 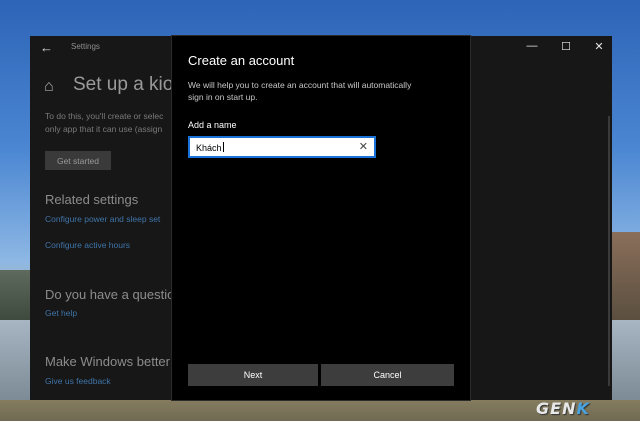 What do you see at coordinates (46, 47) in the screenshot?
I see `back-arrow-icon: ←` at bounding box center [46, 47].